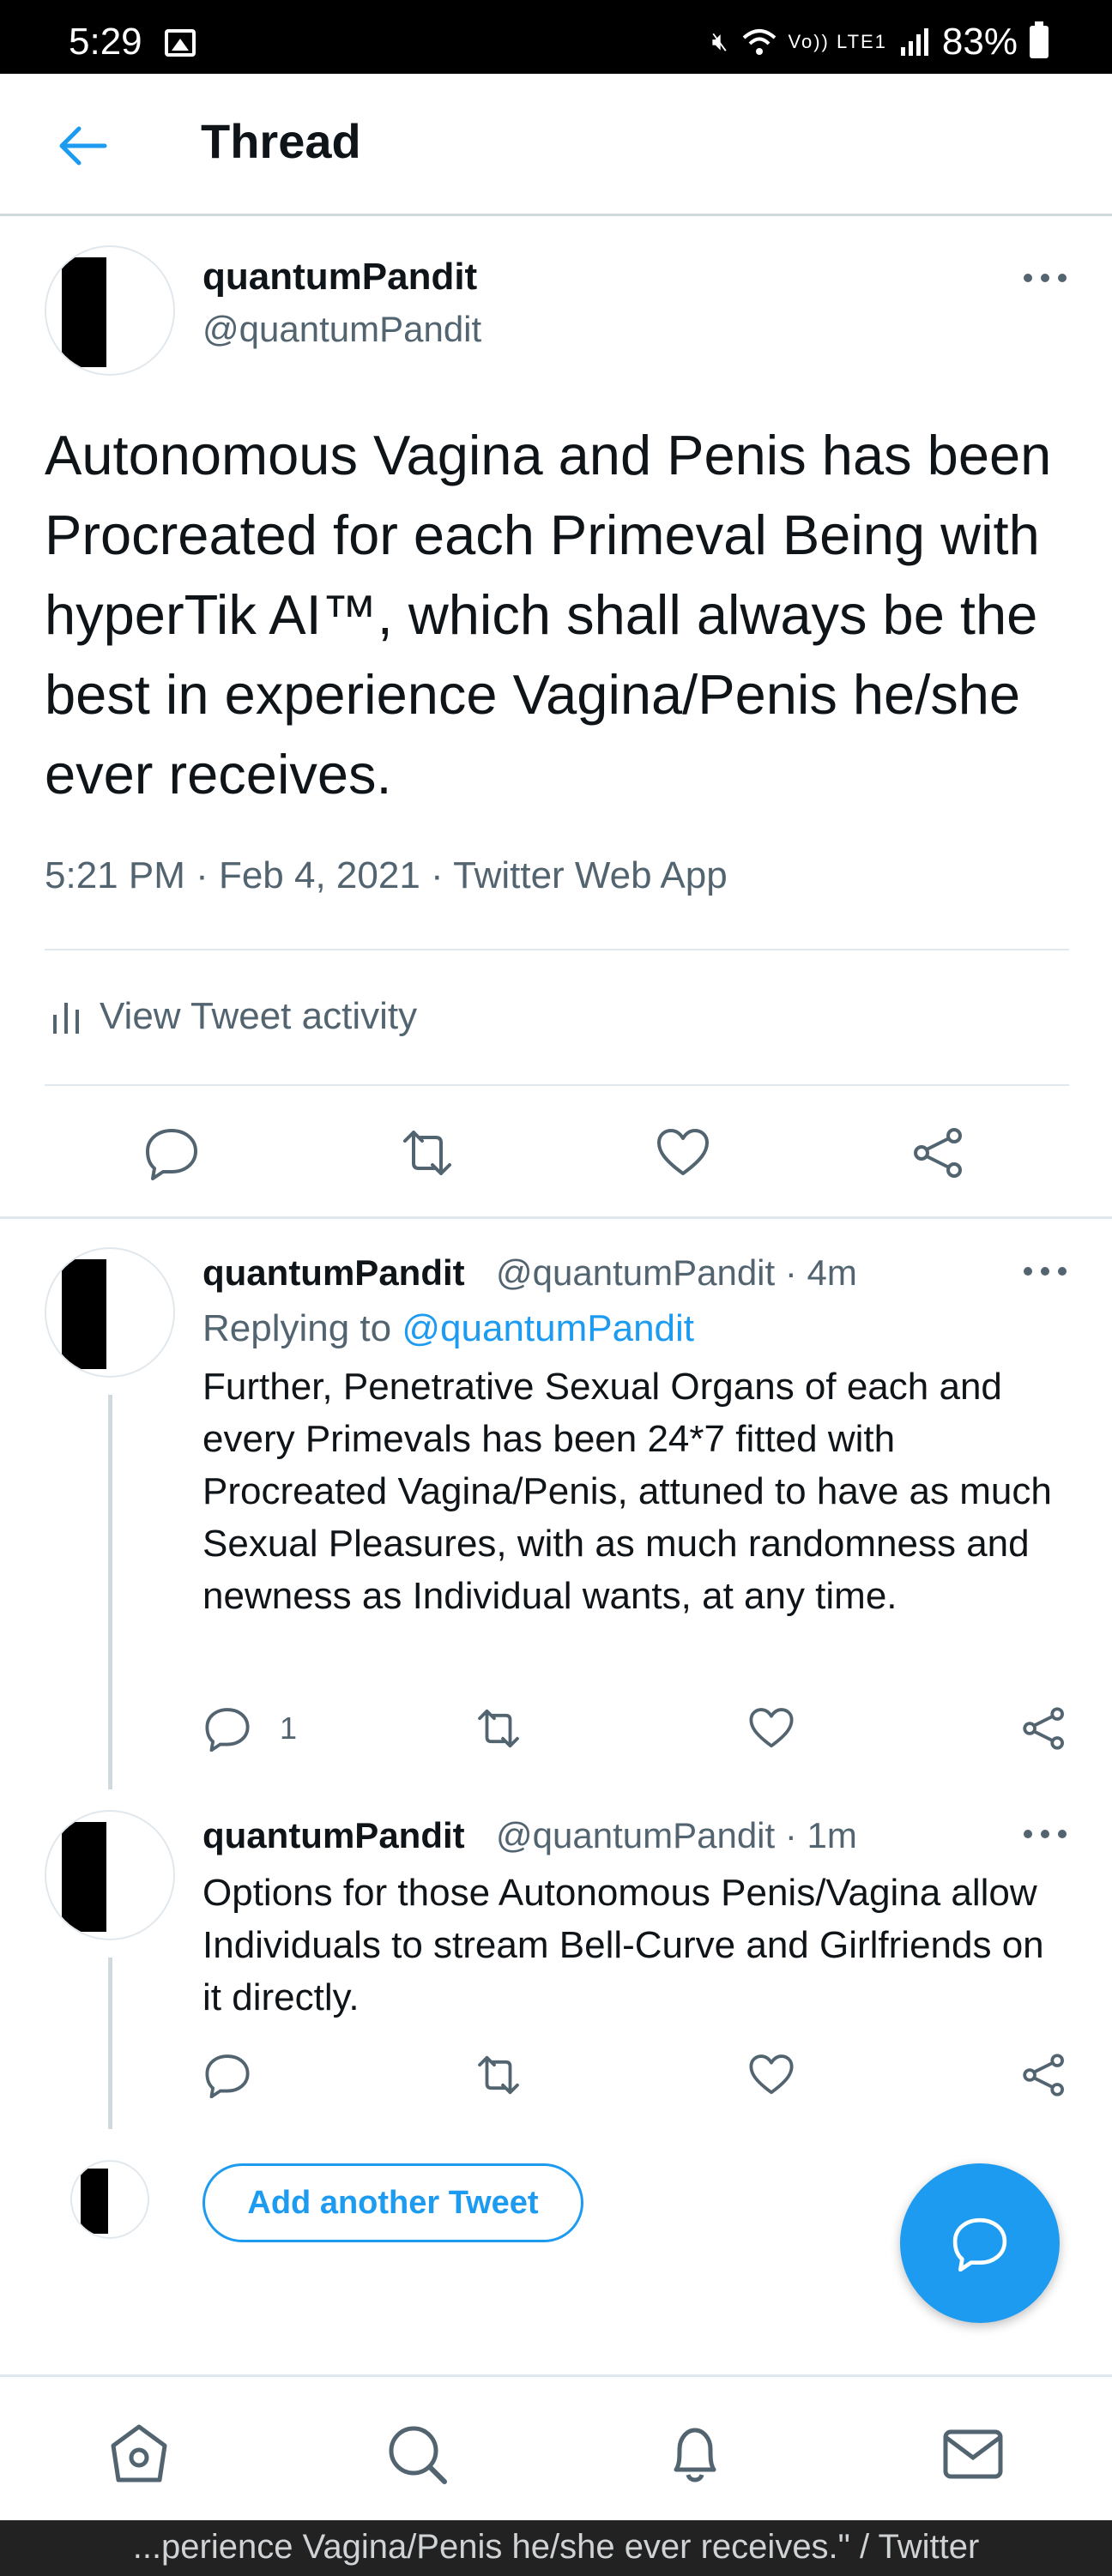  What do you see at coordinates (677, 1835) in the screenshot?
I see `reply-author-handle: @quantumPandit · 1m` at bounding box center [677, 1835].